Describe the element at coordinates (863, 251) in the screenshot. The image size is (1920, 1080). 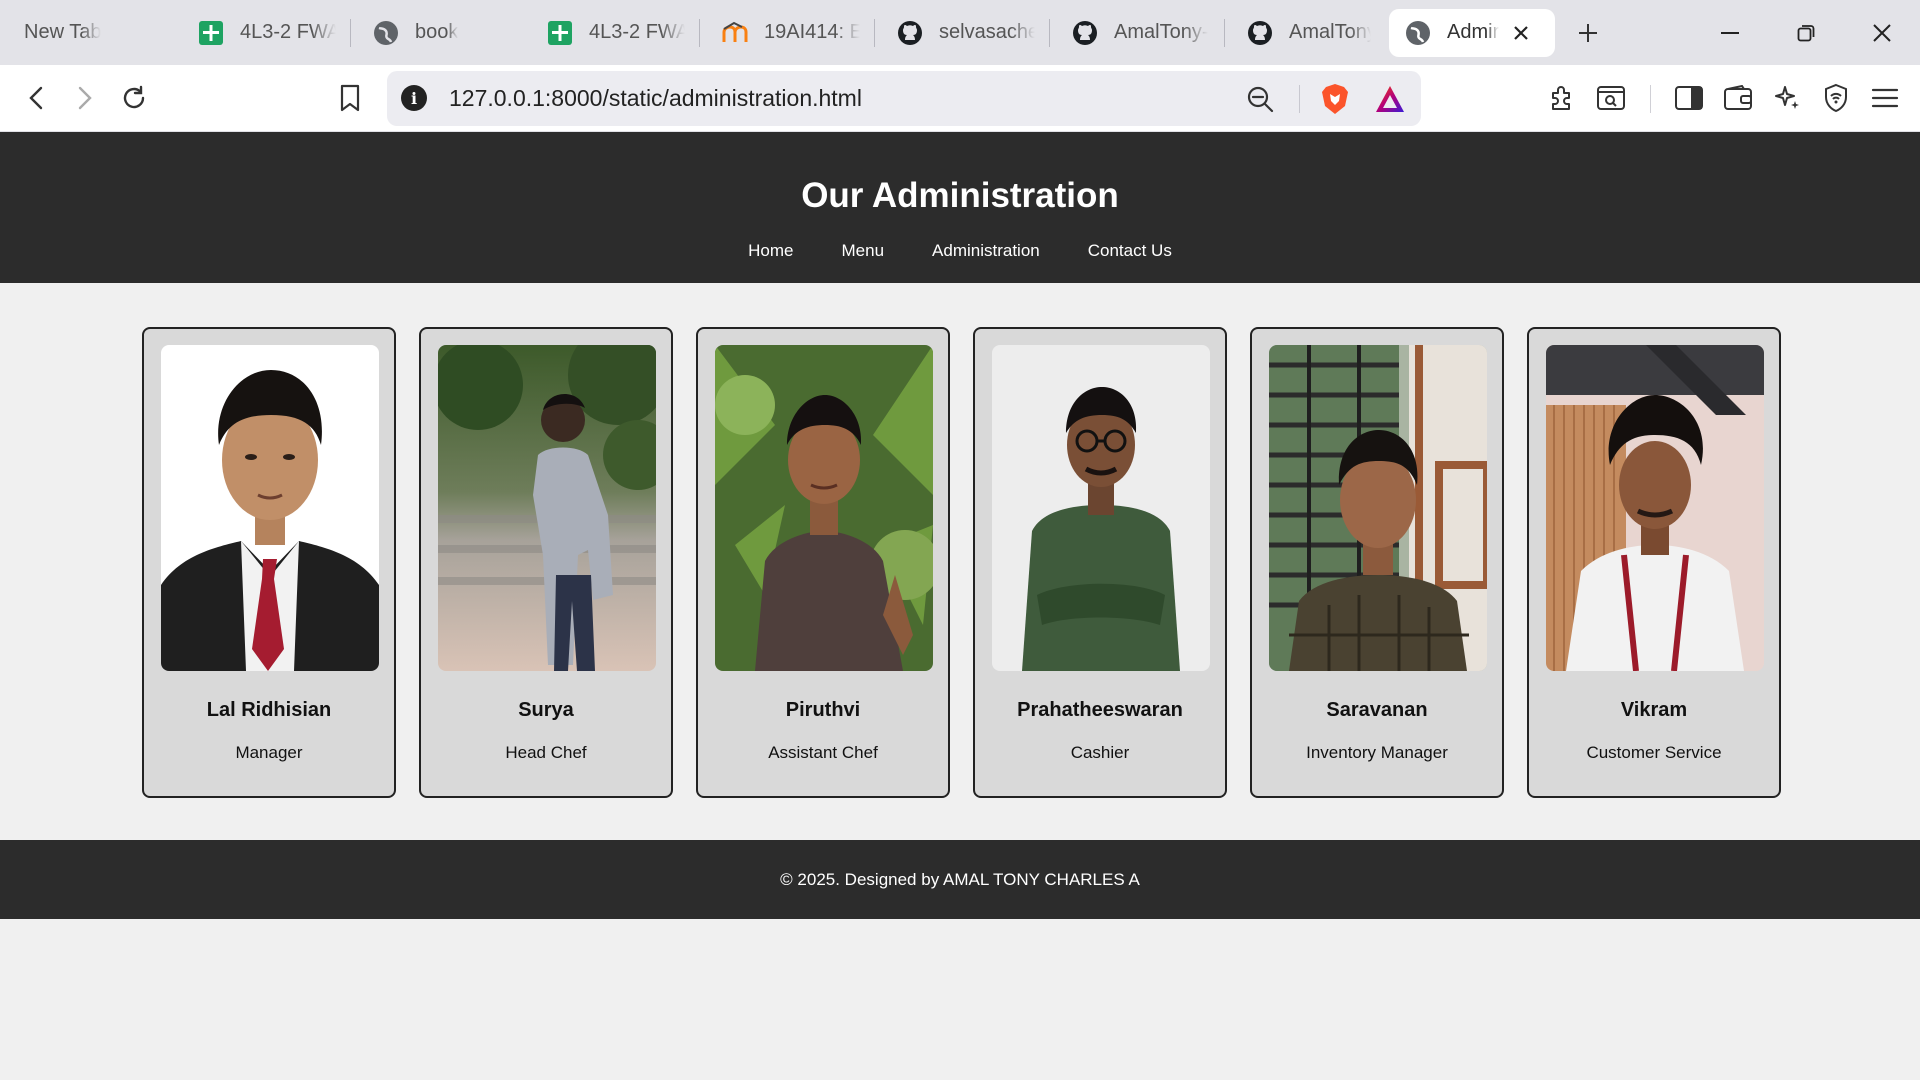
I see `nav-menu-link: Menu` at that location.